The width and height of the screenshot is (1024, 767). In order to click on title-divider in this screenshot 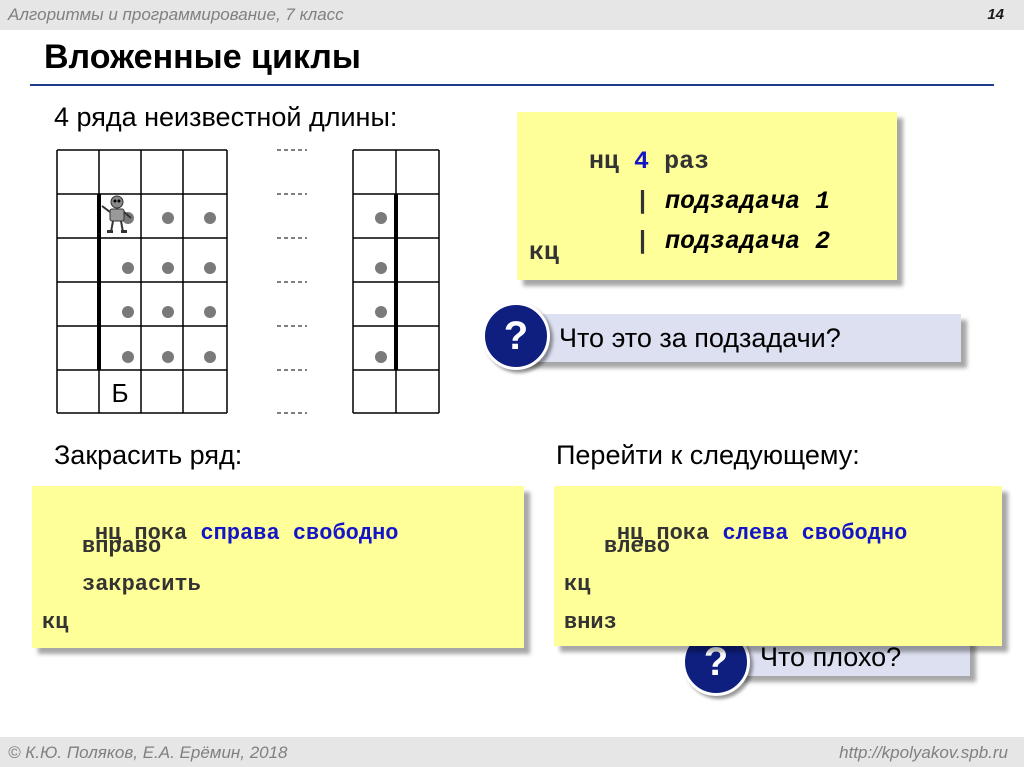, I will do `click(512, 85)`.